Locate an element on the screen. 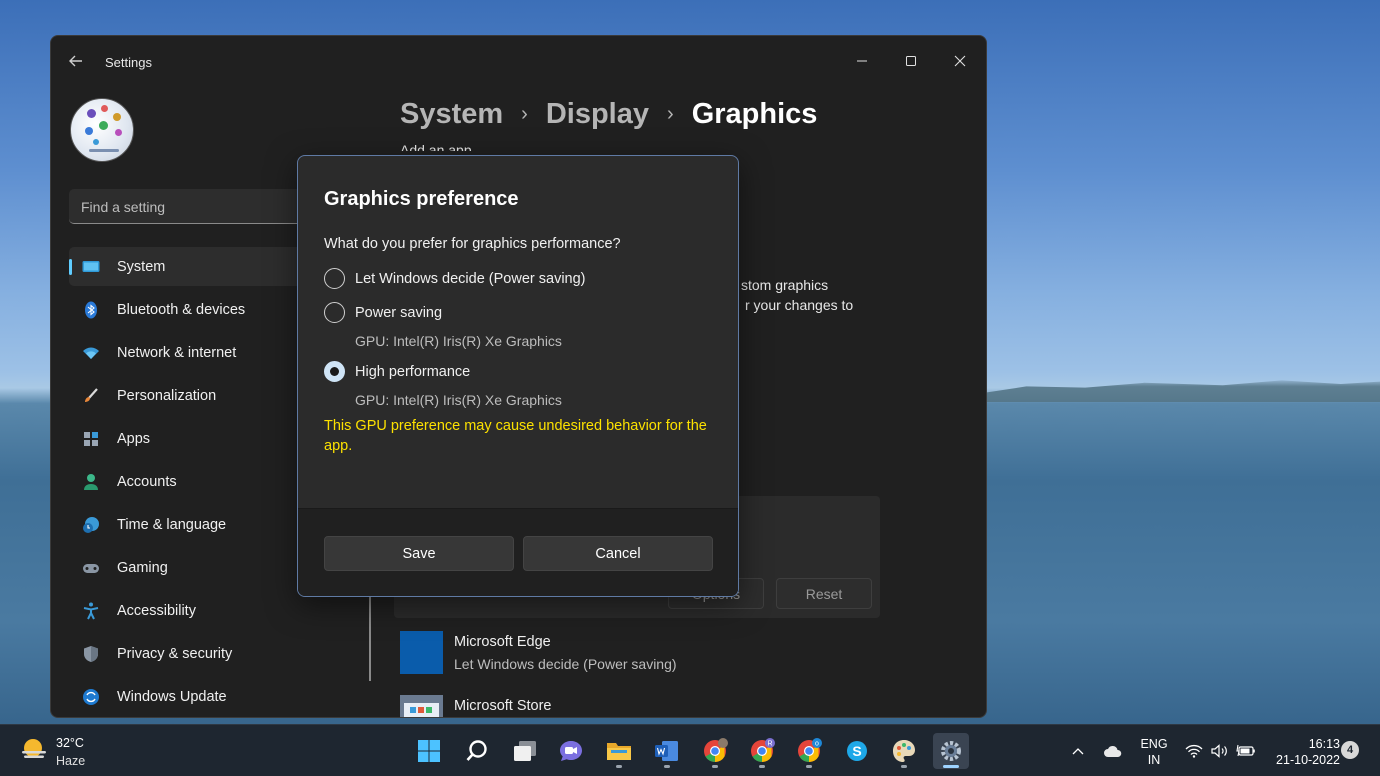 This screenshot has width=1380, height=776. breadcrumb-system: System is located at coordinates (451, 114).